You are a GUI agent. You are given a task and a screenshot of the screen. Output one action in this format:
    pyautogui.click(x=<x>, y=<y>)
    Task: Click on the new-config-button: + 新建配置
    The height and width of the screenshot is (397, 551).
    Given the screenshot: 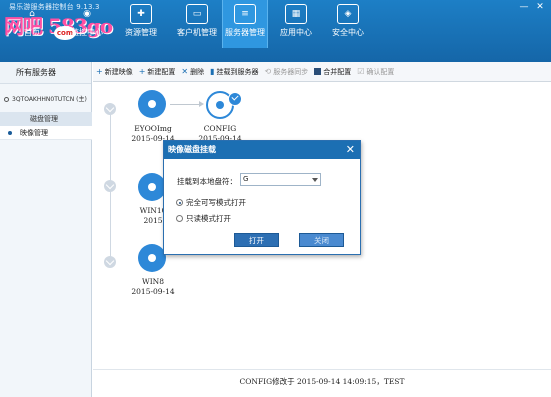 What is the action you would take?
    pyautogui.click(x=157, y=72)
    